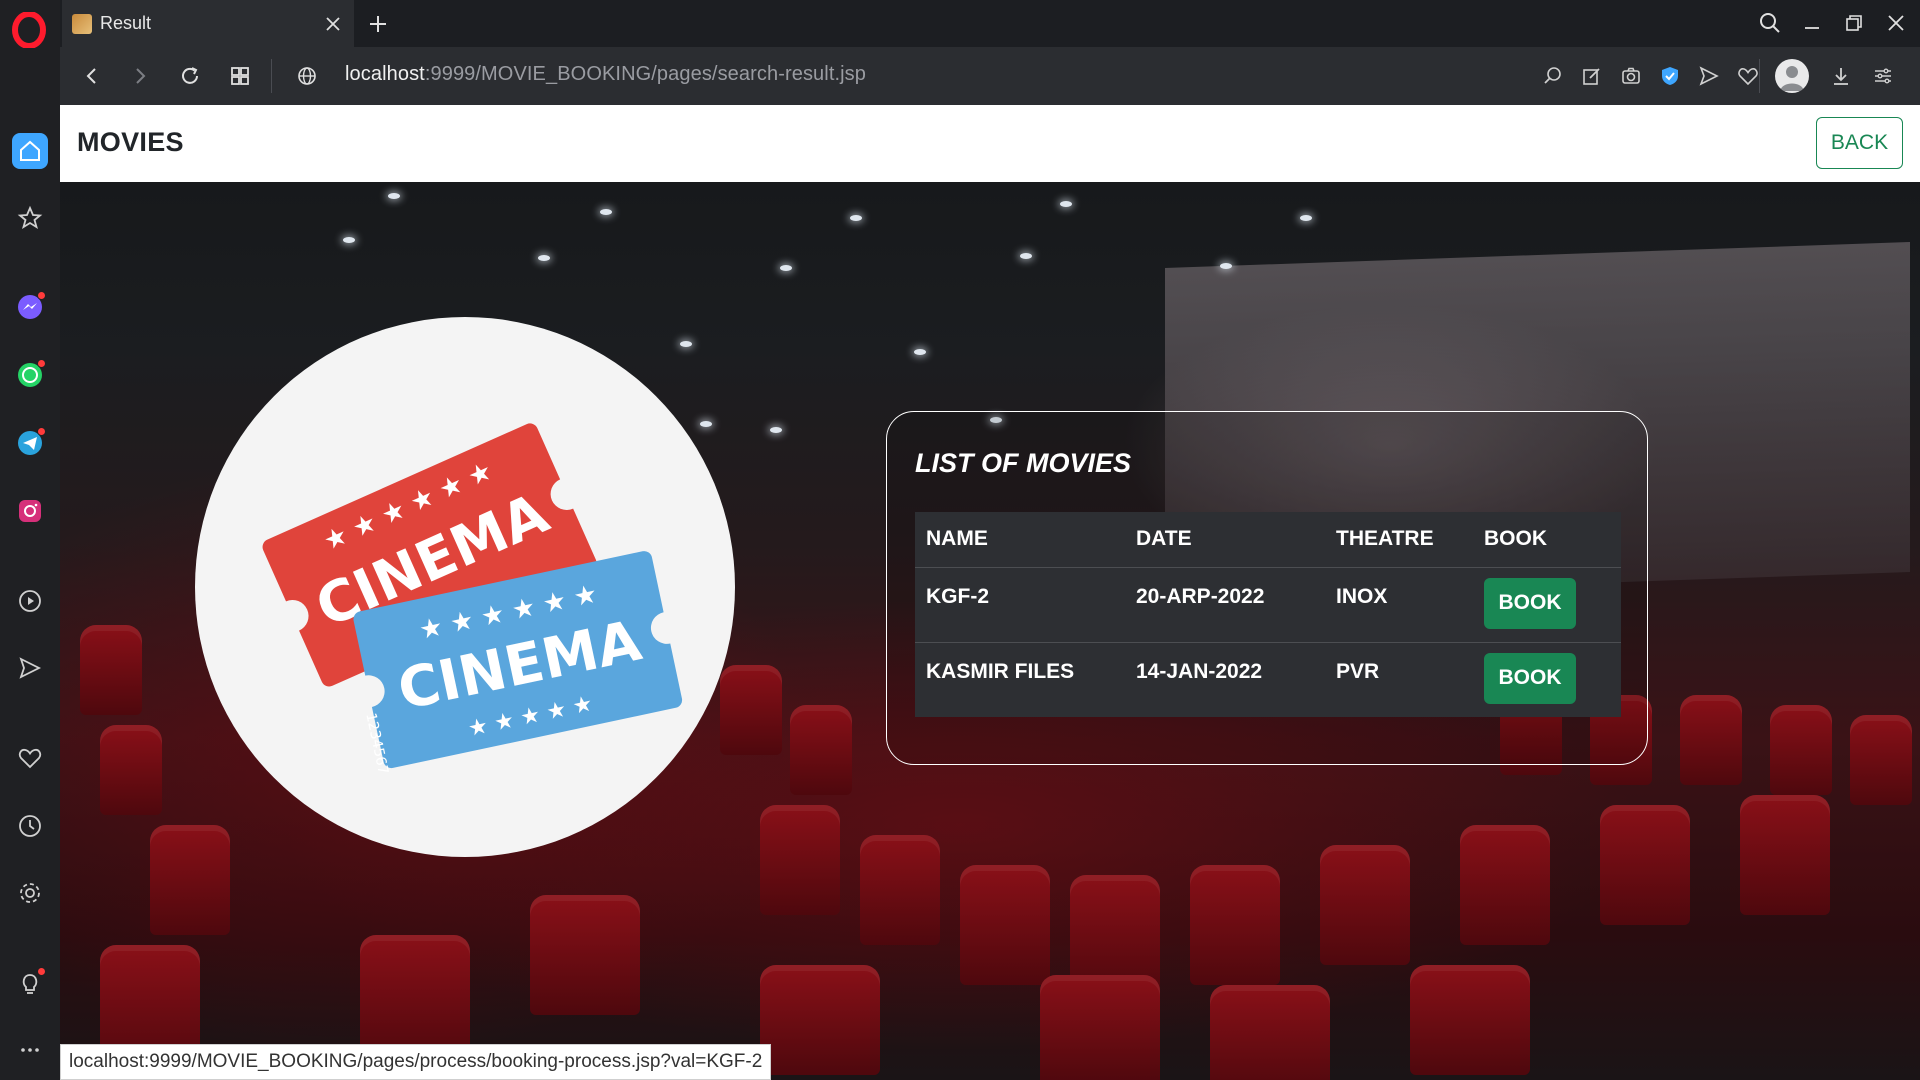 This screenshot has height=1080, width=1920. Describe the element at coordinates (30, 151) in the screenshot. I see `home-icon` at that location.